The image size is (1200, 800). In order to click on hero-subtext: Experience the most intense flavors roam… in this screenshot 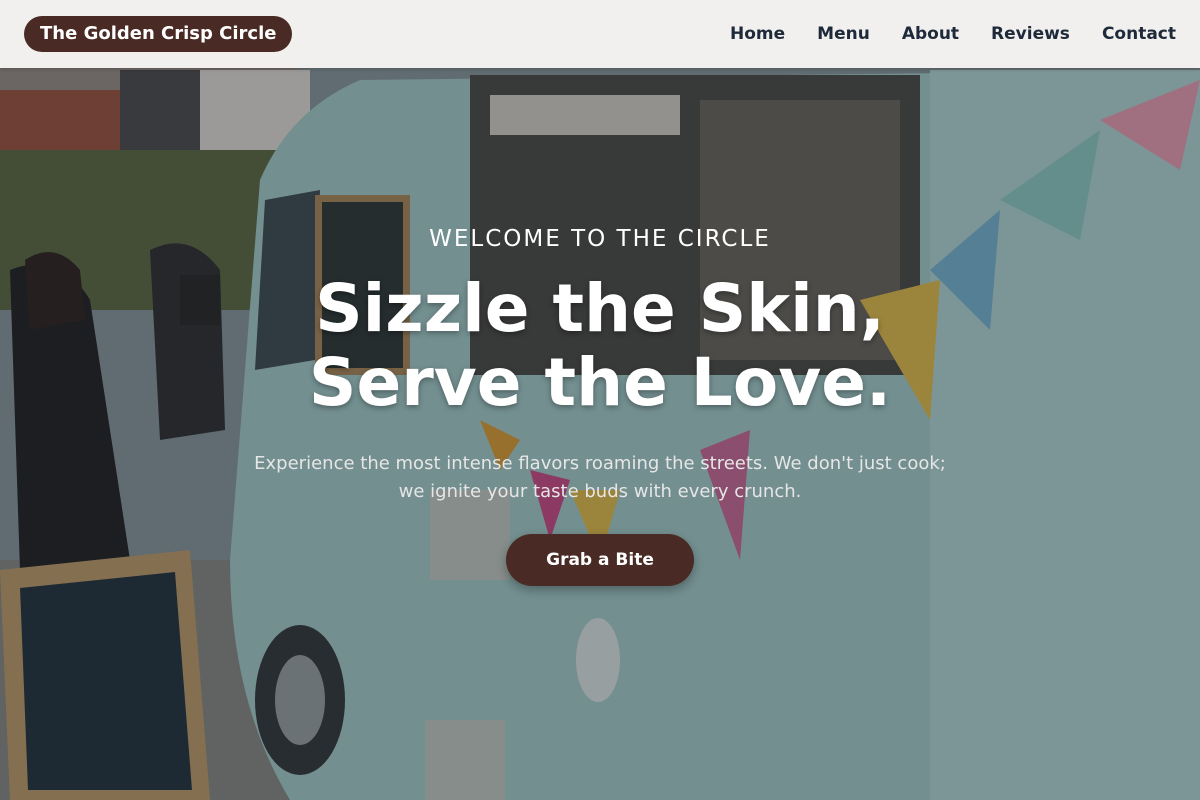, I will do `click(600, 477)`.